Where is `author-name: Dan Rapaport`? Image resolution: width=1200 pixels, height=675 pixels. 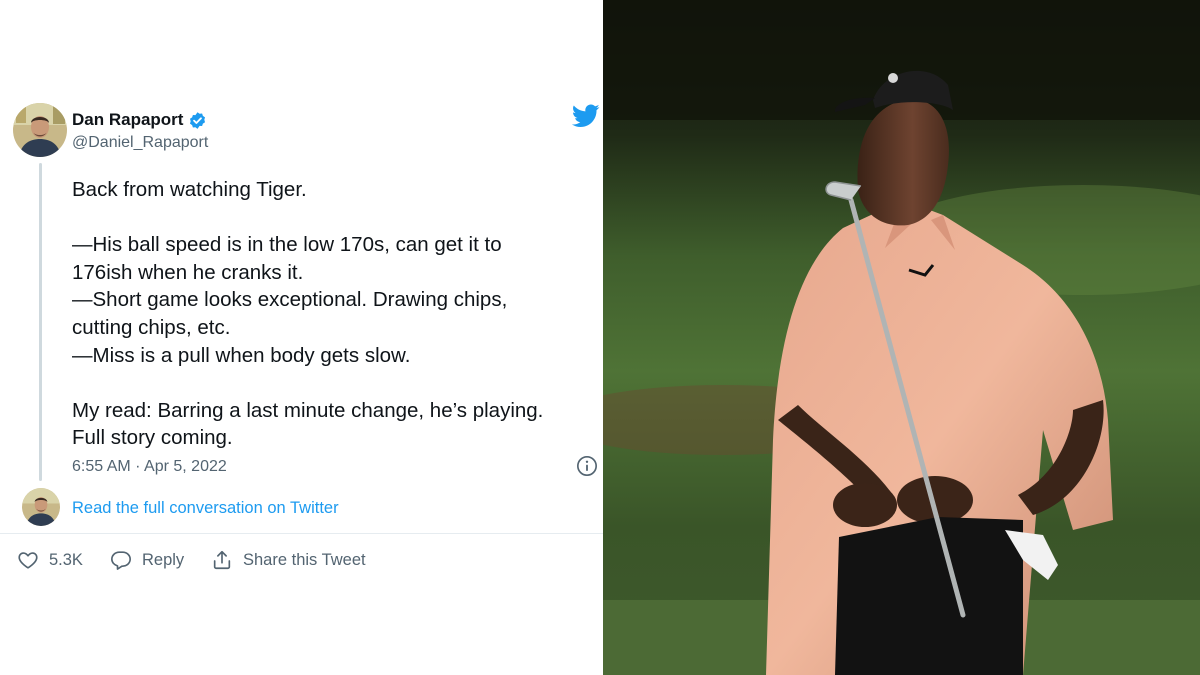 author-name: Dan Rapaport is located at coordinates (127, 120).